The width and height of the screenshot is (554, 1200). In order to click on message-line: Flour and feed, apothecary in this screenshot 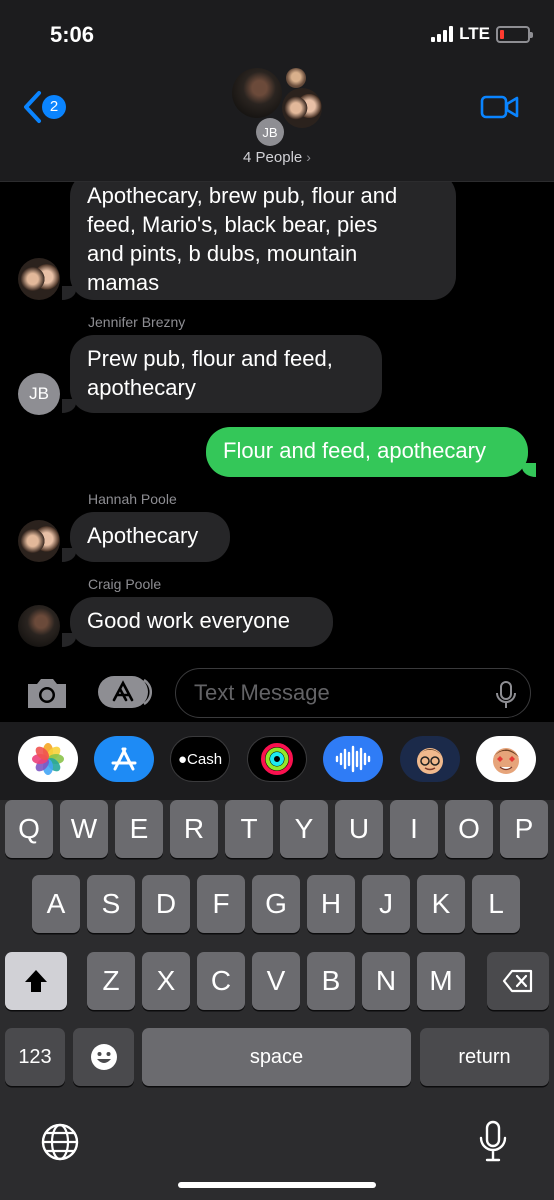, I will do `click(354, 450)`.